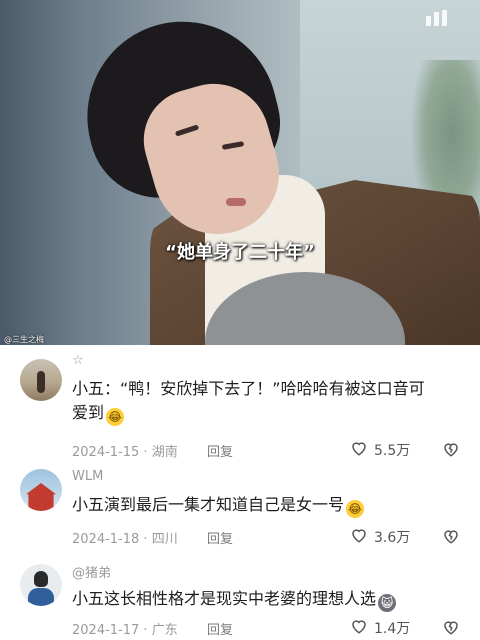 The height and width of the screenshot is (640, 480). What do you see at coordinates (125, 630) in the screenshot?
I see `comment-meta: 2024-1-17 · 广东` at bounding box center [125, 630].